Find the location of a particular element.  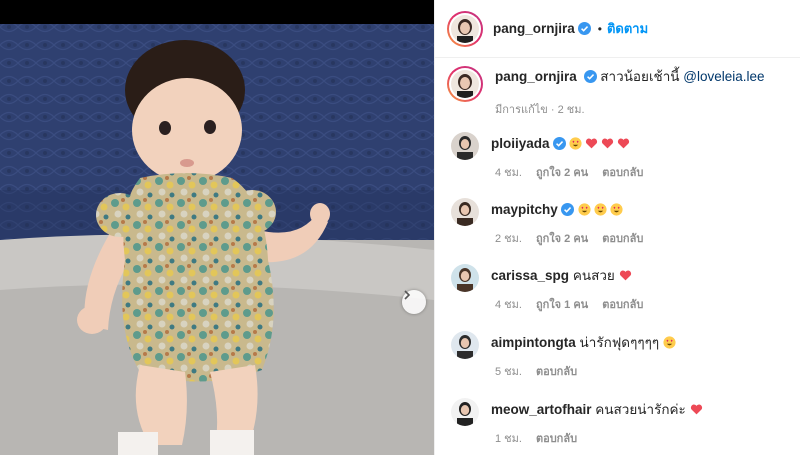

caption-avatar is located at coordinates (465, 84).